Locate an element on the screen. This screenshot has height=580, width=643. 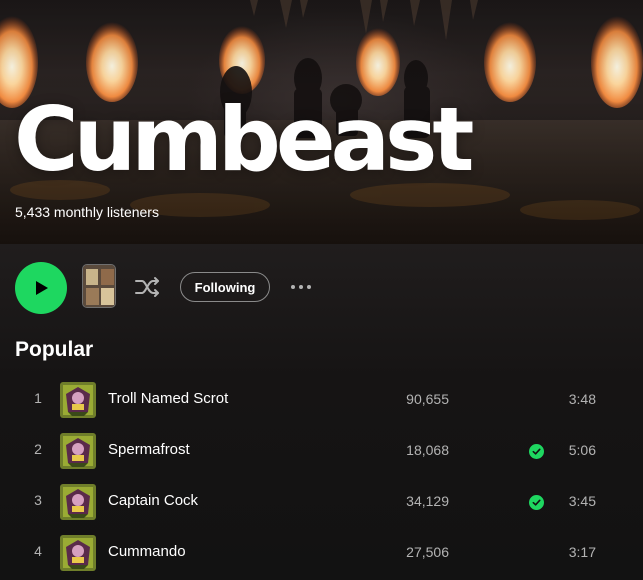
track-play-count: 34,129 is located at coordinates (427, 501).